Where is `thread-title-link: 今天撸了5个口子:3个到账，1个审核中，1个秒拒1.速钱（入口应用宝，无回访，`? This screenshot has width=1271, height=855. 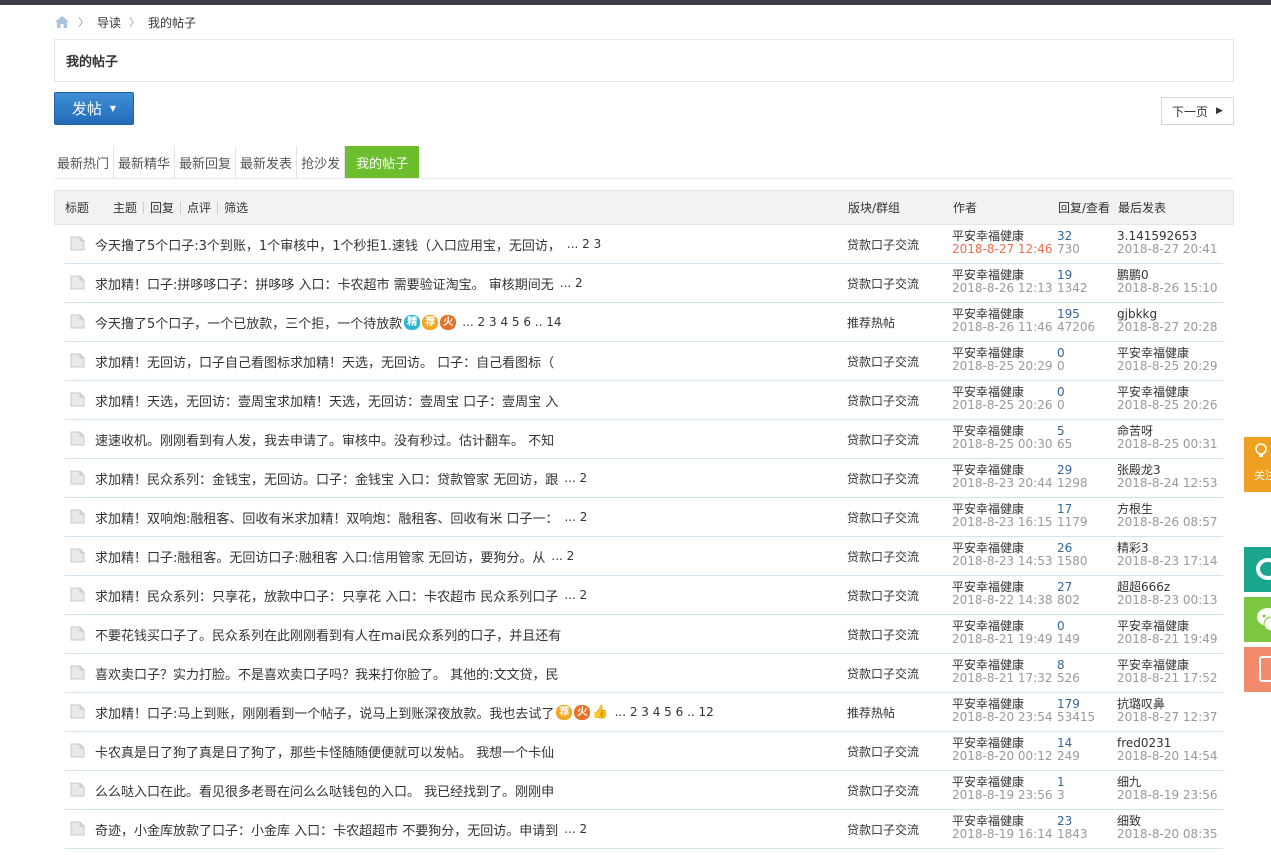
thread-title-link: 今天撸了5个口子:3个到账，1个审核中，1个秒拒1.速钱（入口应用宝，无回访， is located at coordinates (328, 244).